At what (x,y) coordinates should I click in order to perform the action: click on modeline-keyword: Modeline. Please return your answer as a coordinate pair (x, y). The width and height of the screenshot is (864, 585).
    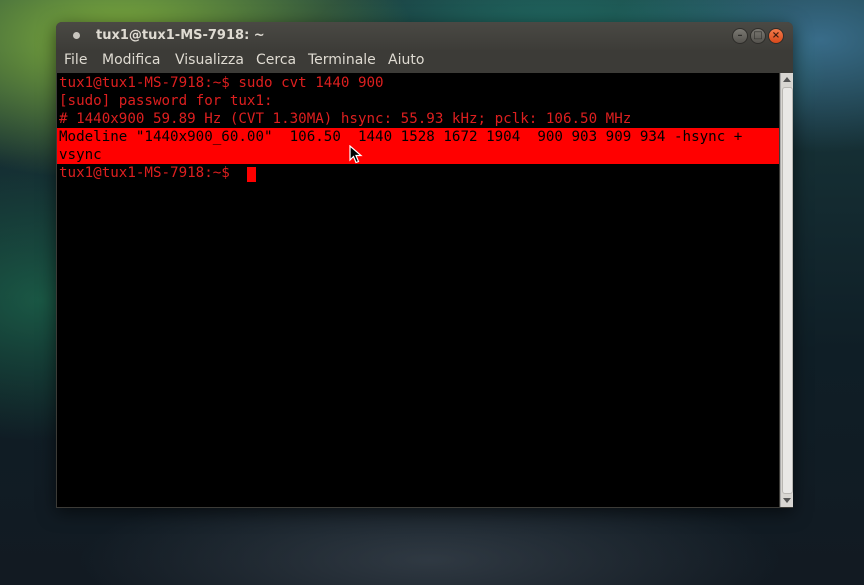
    Looking at the image, I should click on (93, 137).